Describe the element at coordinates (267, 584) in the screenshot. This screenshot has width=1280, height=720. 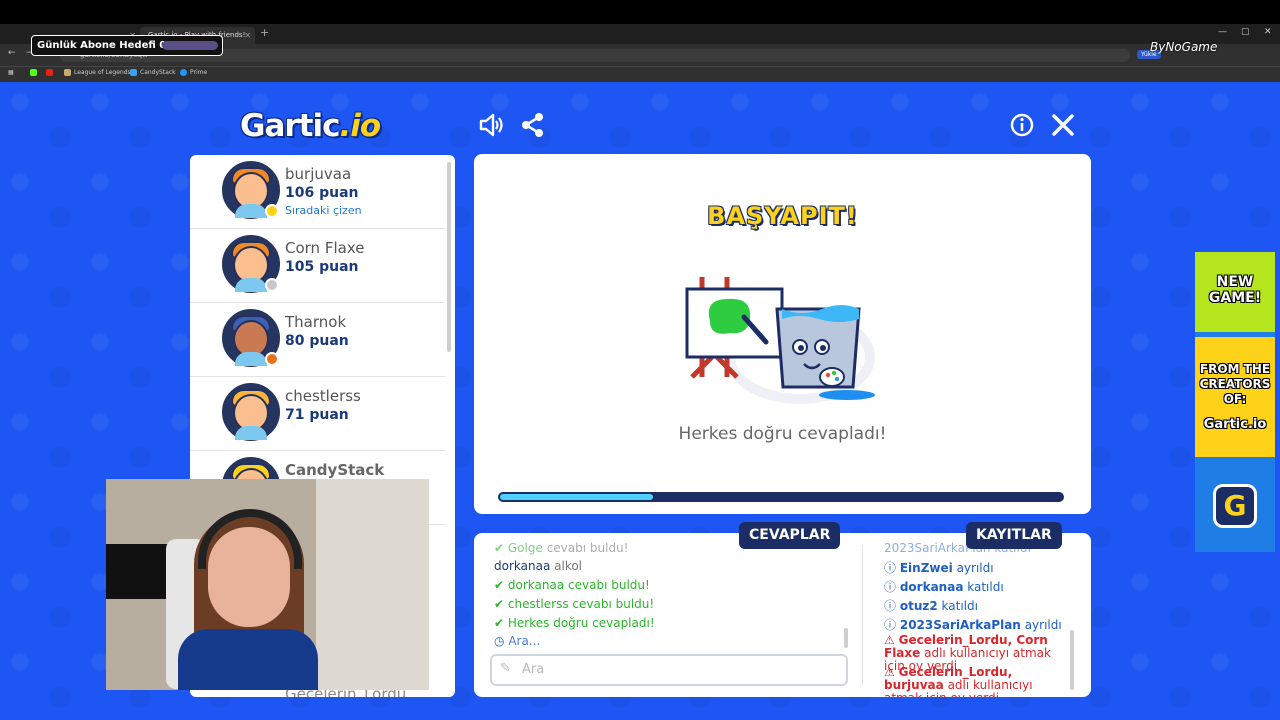
I see `webcam-overlay` at that location.